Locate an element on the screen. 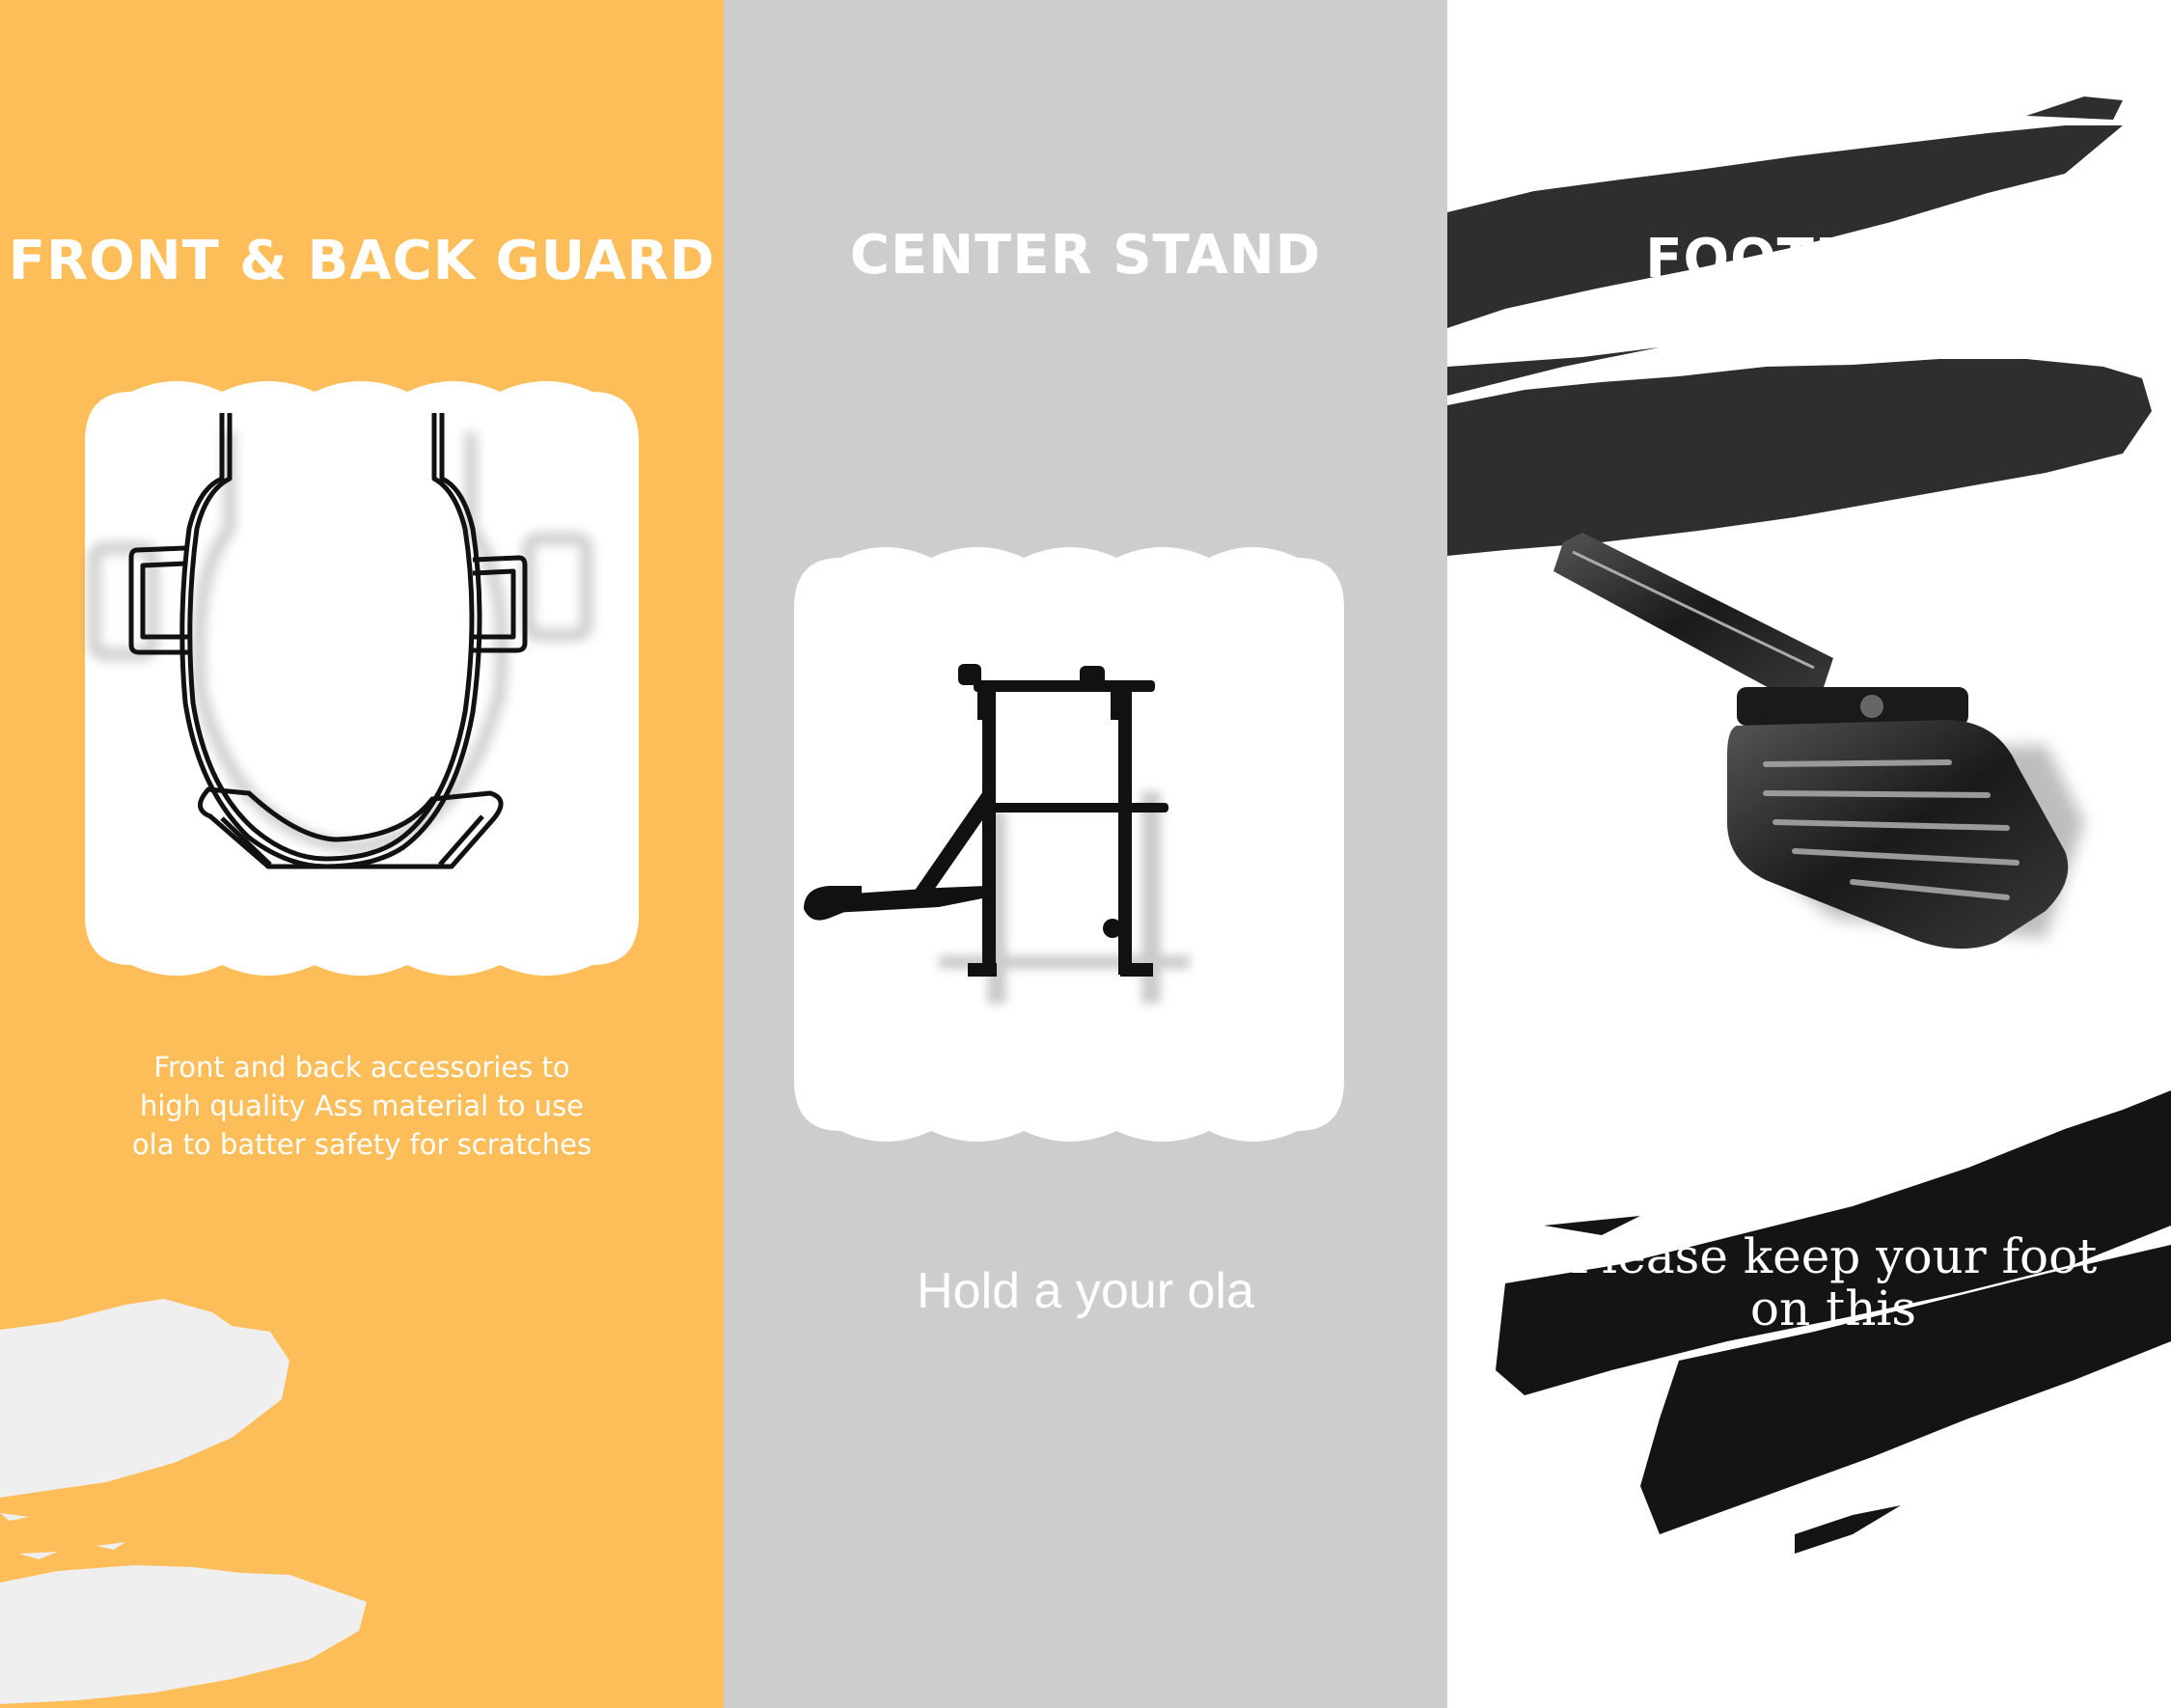 This screenshot has height=1708, width=2171. panel-caption: Hold a your ola is located at coordinates (1085, 1291).